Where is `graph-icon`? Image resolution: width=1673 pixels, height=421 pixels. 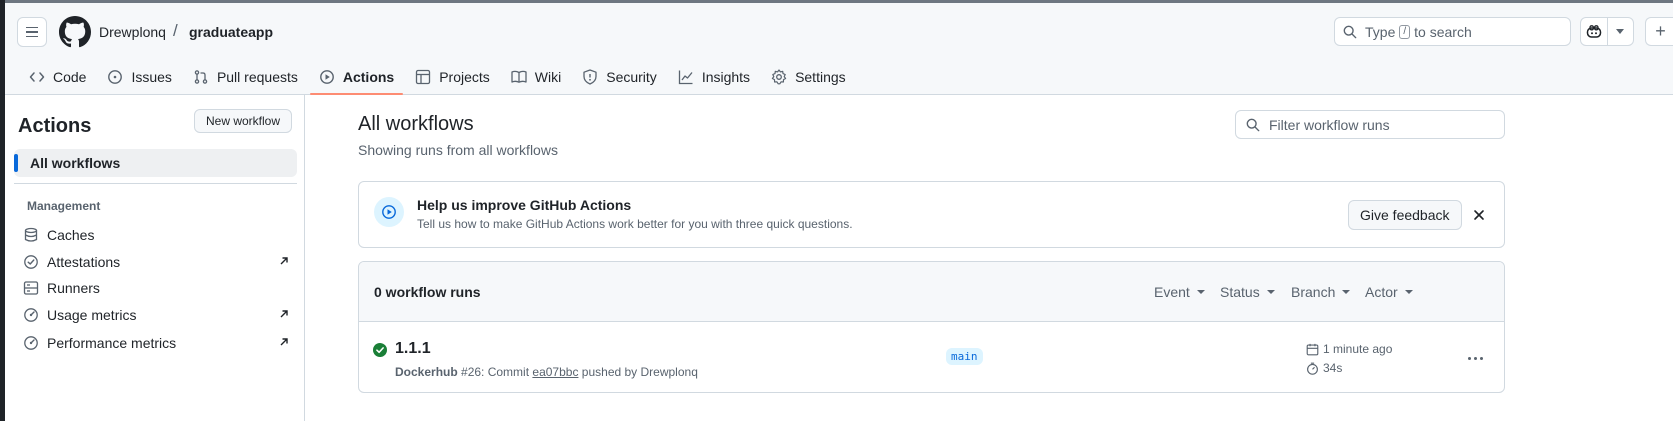
graph-icon is located at coordinates (685, 77).